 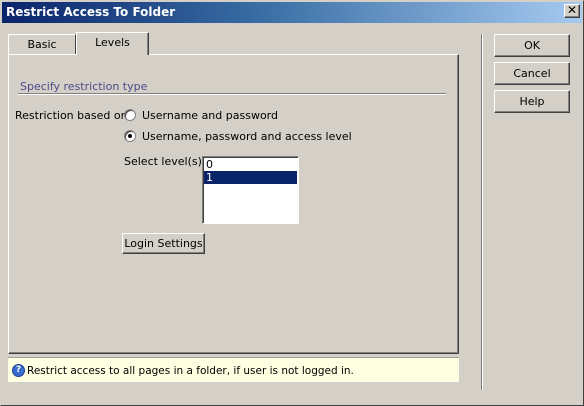 I want to click on login-settings-button: Login Settings, so click(x=163, y=243).